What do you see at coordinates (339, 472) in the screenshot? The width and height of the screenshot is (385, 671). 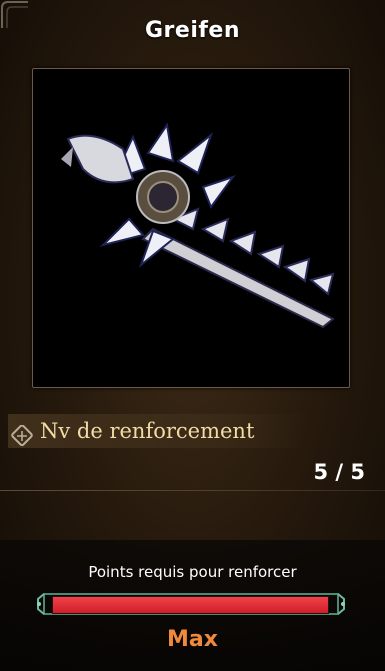 I see `reinforcement-level-value: 5 / 5` at bounding box center [339, 472].